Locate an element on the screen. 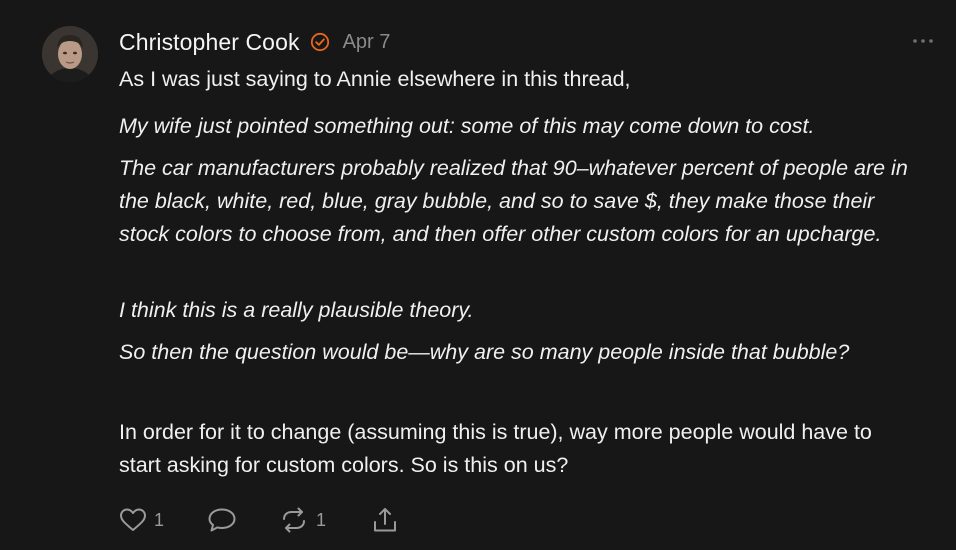 The height and width of the screenshot is (550, 956). restack-button: 1 is located at coordinates (302, 520).